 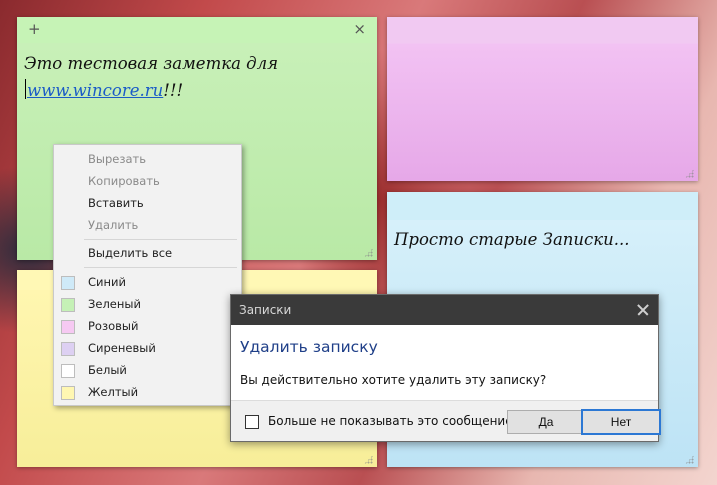 What do you see at coordinates (151, 63) in the screenshot?
I see `note-text-line: Это тестовая заметка для` at bounding box center [151, 63].